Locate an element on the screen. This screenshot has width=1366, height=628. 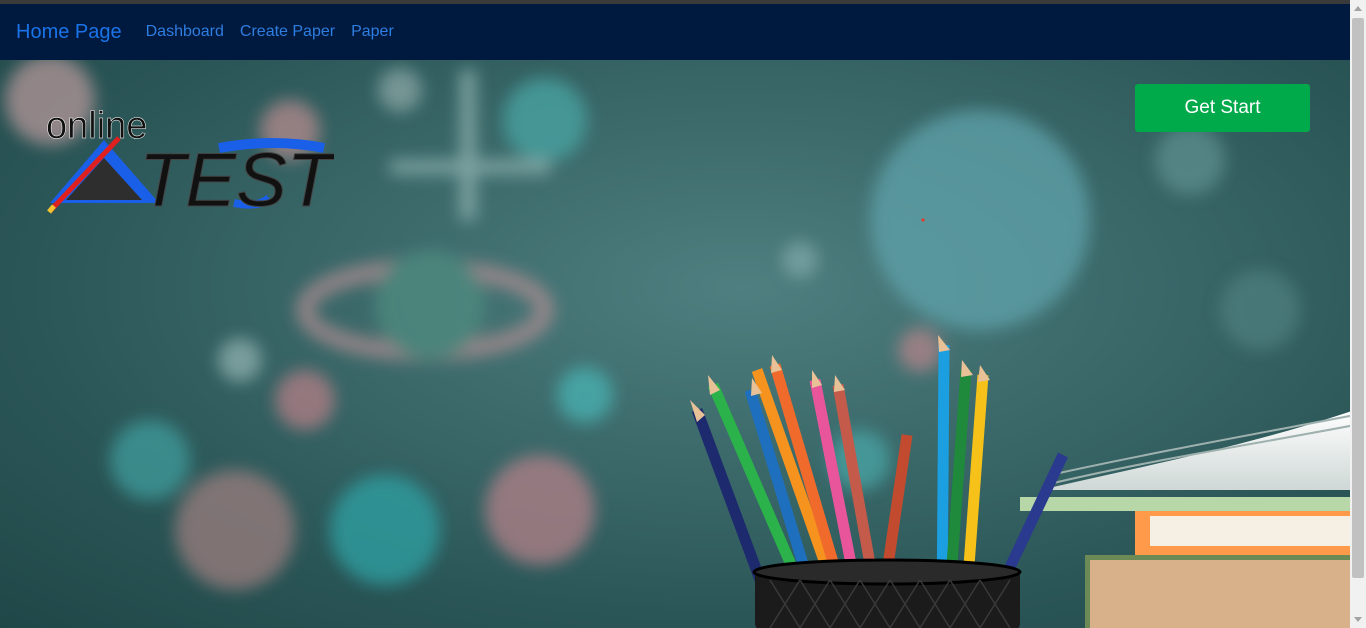
nav-link-dashboard: Dashboard is located at coordinates (185, 32).